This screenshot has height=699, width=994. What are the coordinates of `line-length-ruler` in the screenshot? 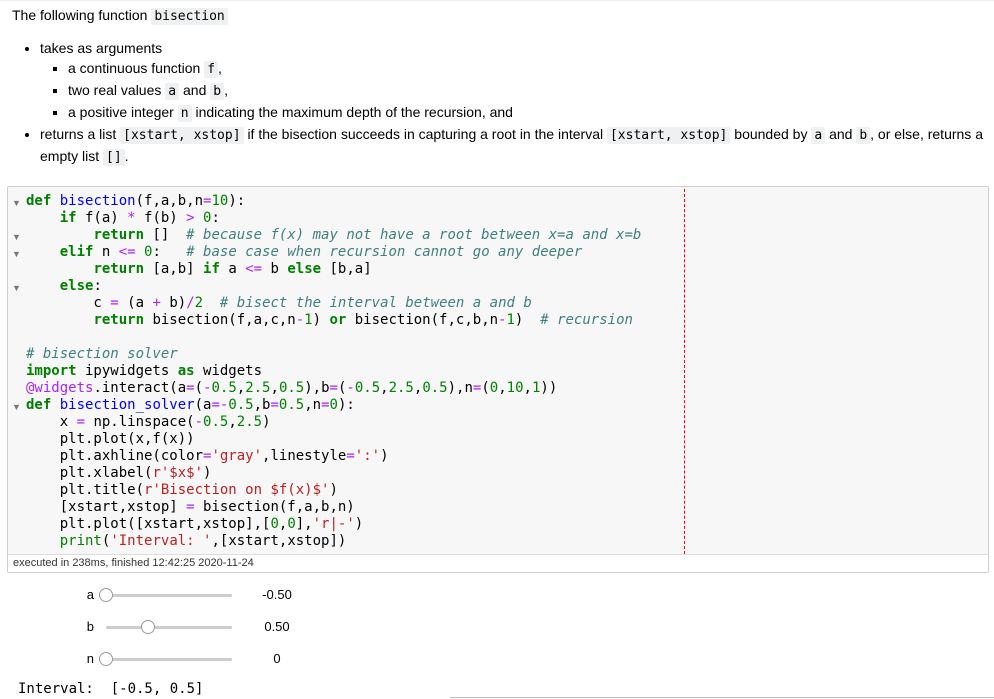 It's located at (684, 371).